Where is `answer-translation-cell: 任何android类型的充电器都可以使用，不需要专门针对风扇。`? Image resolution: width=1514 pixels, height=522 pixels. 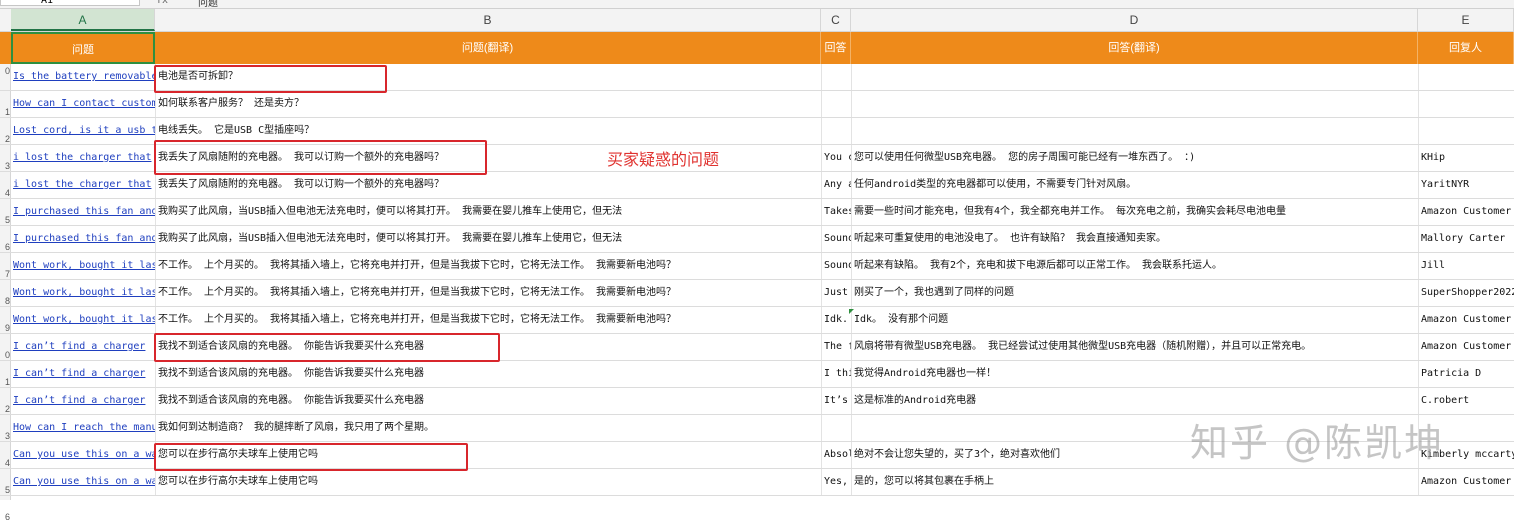
answer-translation-cell: 任何android类型的充电器都可以使用，不需要专门针对风扇。 is located at coordinates (1134, 185).